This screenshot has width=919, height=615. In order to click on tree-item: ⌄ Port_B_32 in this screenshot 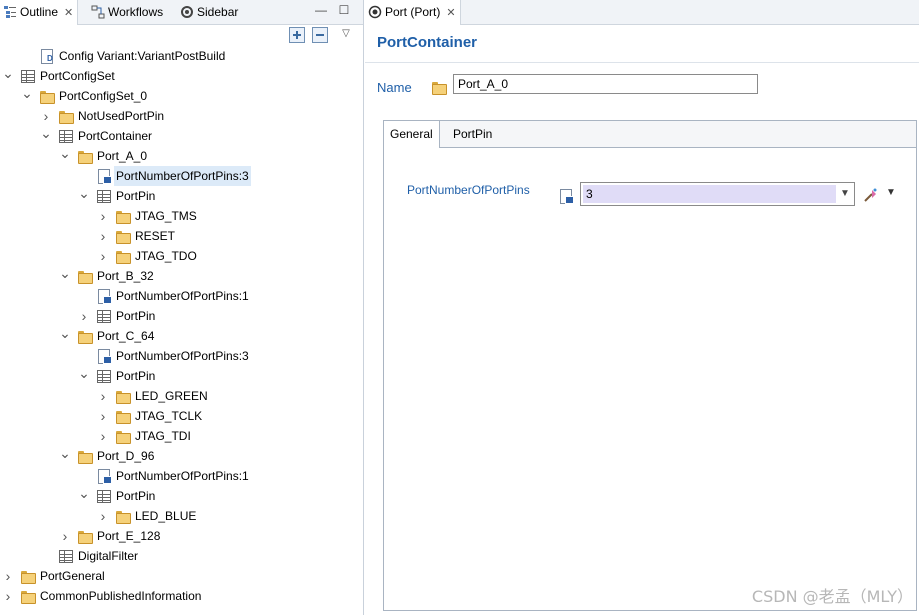, I will do `click(181, 276)`.